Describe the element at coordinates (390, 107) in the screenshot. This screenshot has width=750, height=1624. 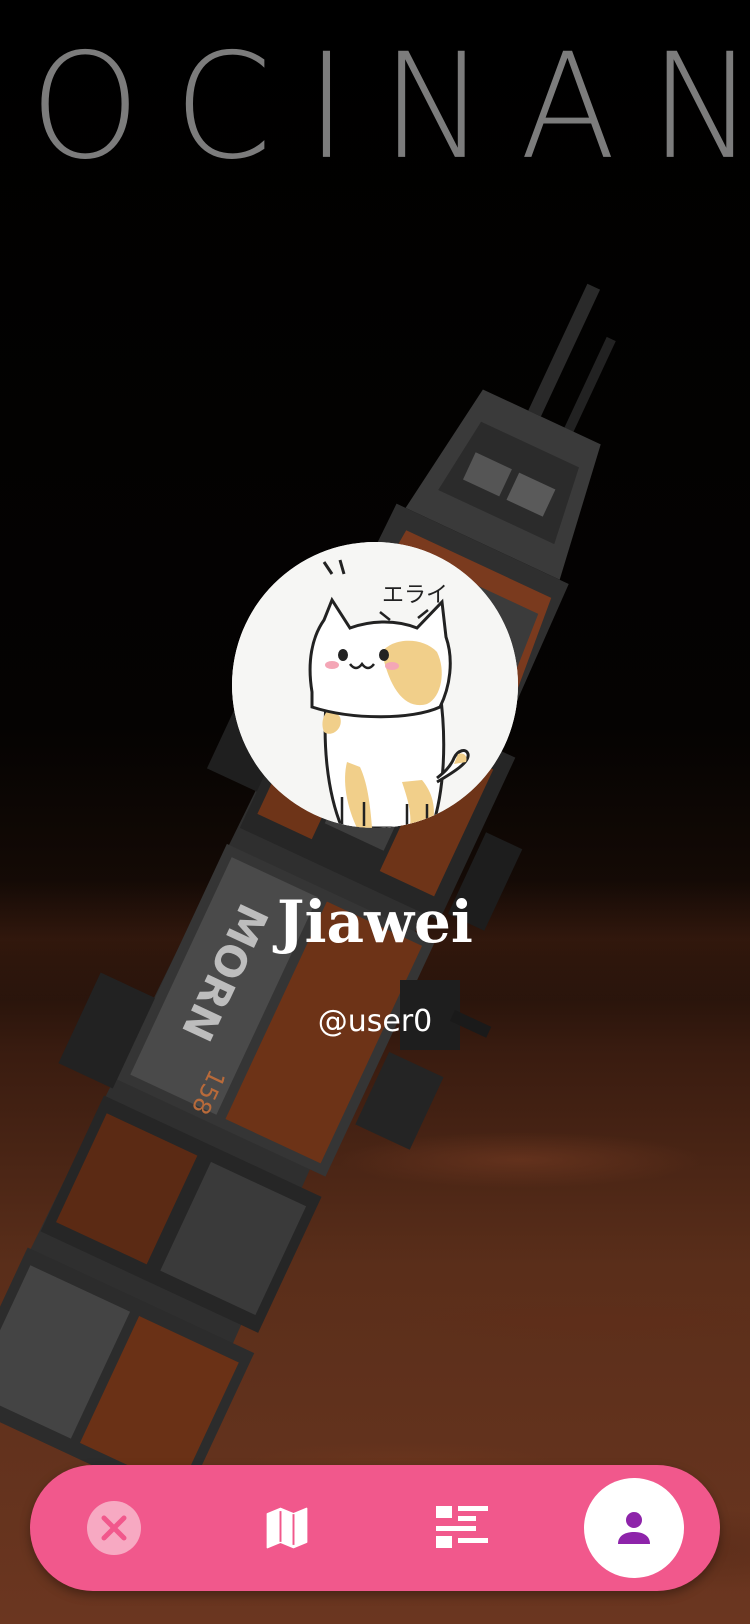
I see `brand-background-text: OCINANT` at that location.